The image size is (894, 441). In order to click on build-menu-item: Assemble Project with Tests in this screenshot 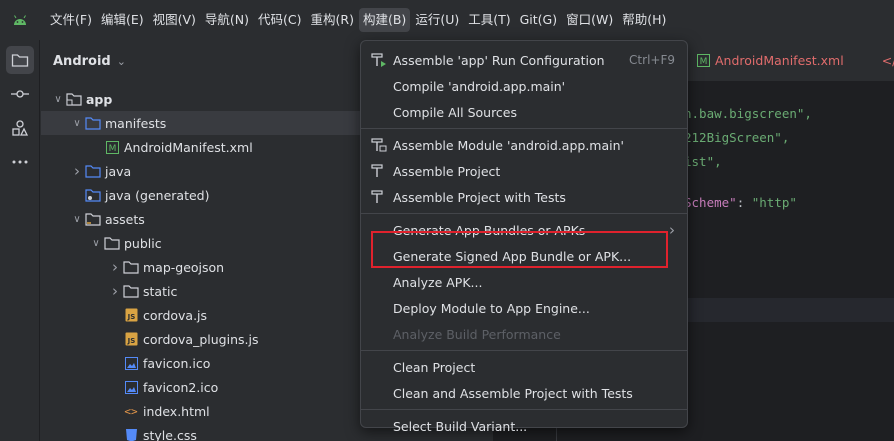, I will do `click(524, 197)`.